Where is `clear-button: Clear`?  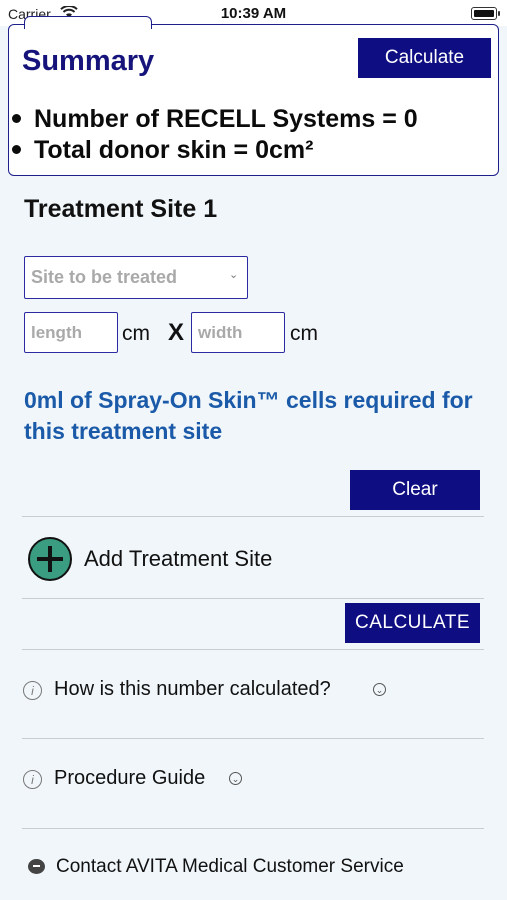 clear-button: Clear is located at coordinates (415, 490).